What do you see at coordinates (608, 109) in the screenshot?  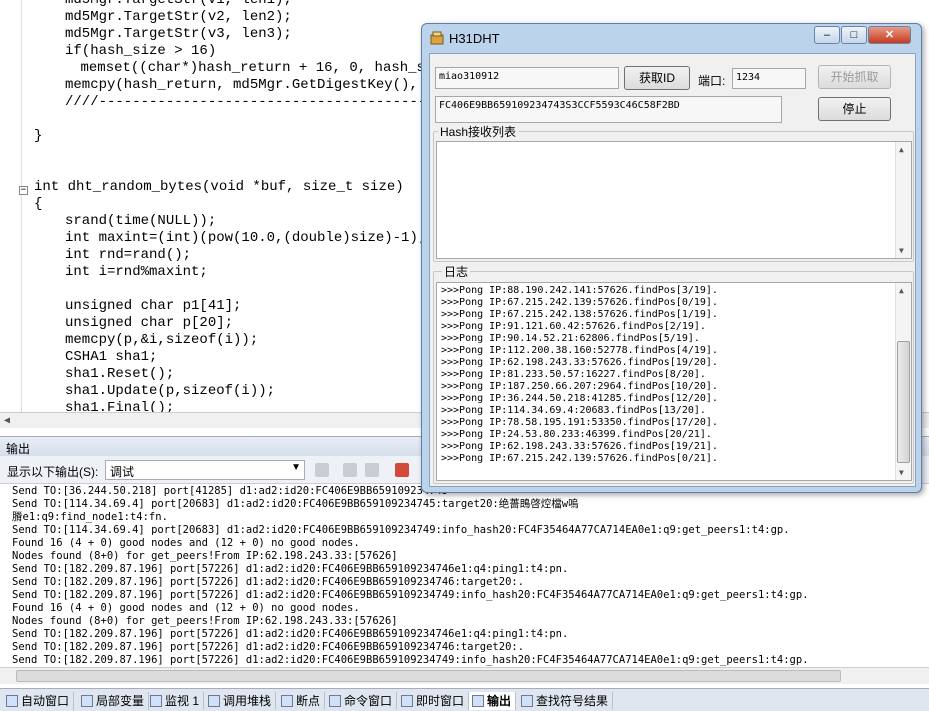 I see `hash-input: FC406E9BB659109234743S3CCF5593C46C58F2BD` at bounding box center [608, 109].